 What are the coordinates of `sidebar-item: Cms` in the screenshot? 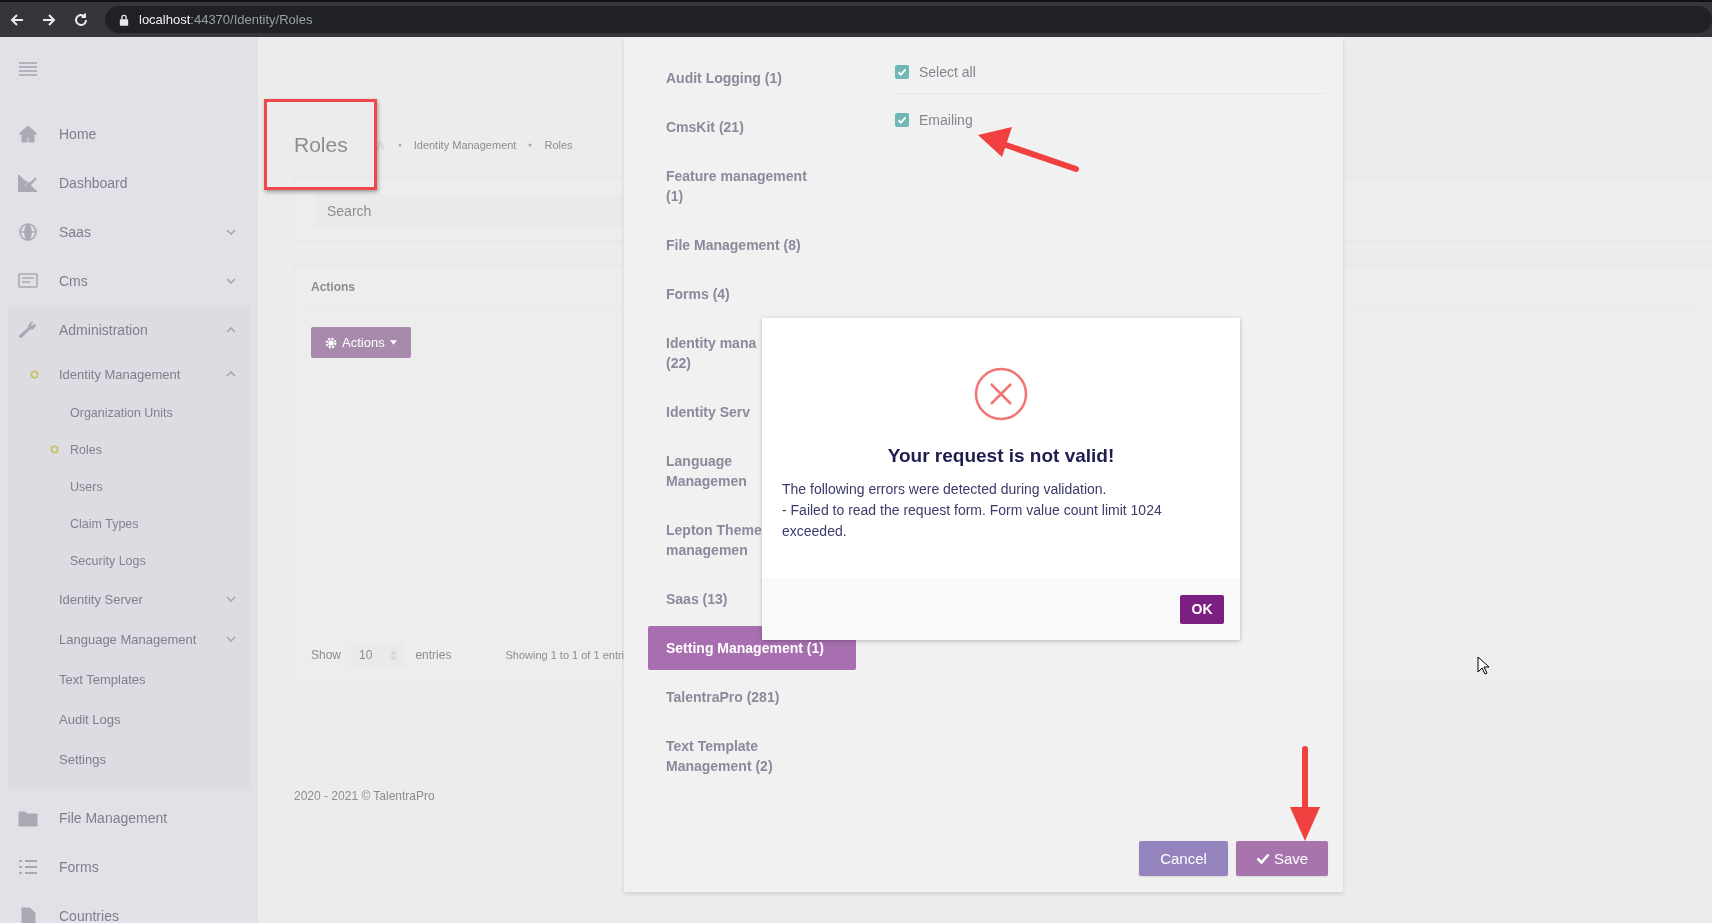 It's located at (129, 280).